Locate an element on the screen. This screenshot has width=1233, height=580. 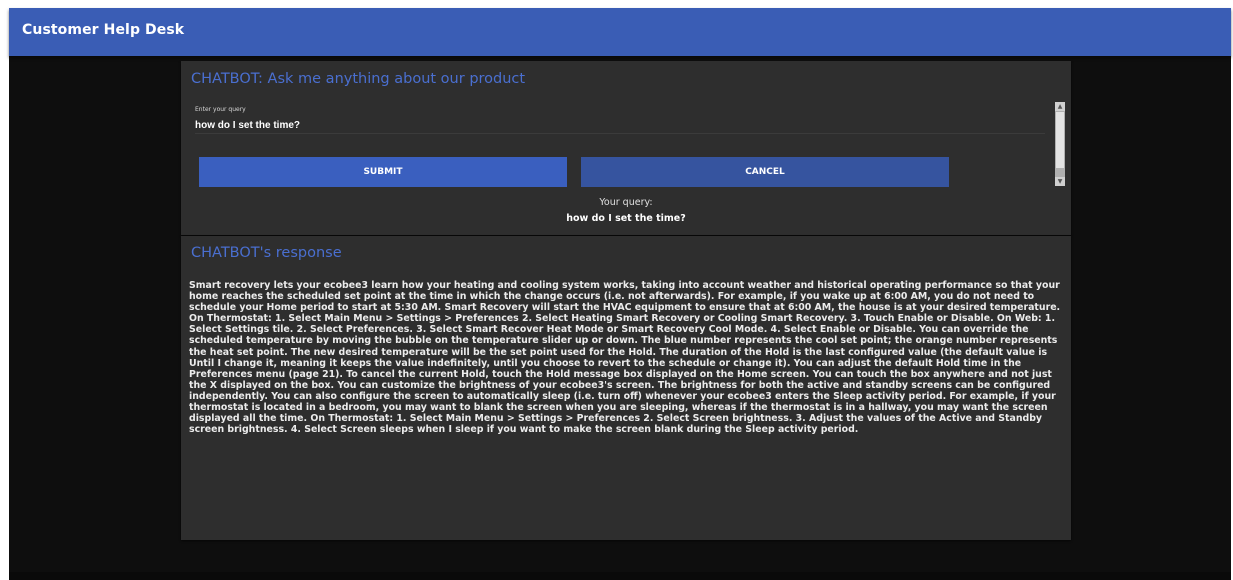
query-input-label: Enter your query is located at coordinates (220, 109).